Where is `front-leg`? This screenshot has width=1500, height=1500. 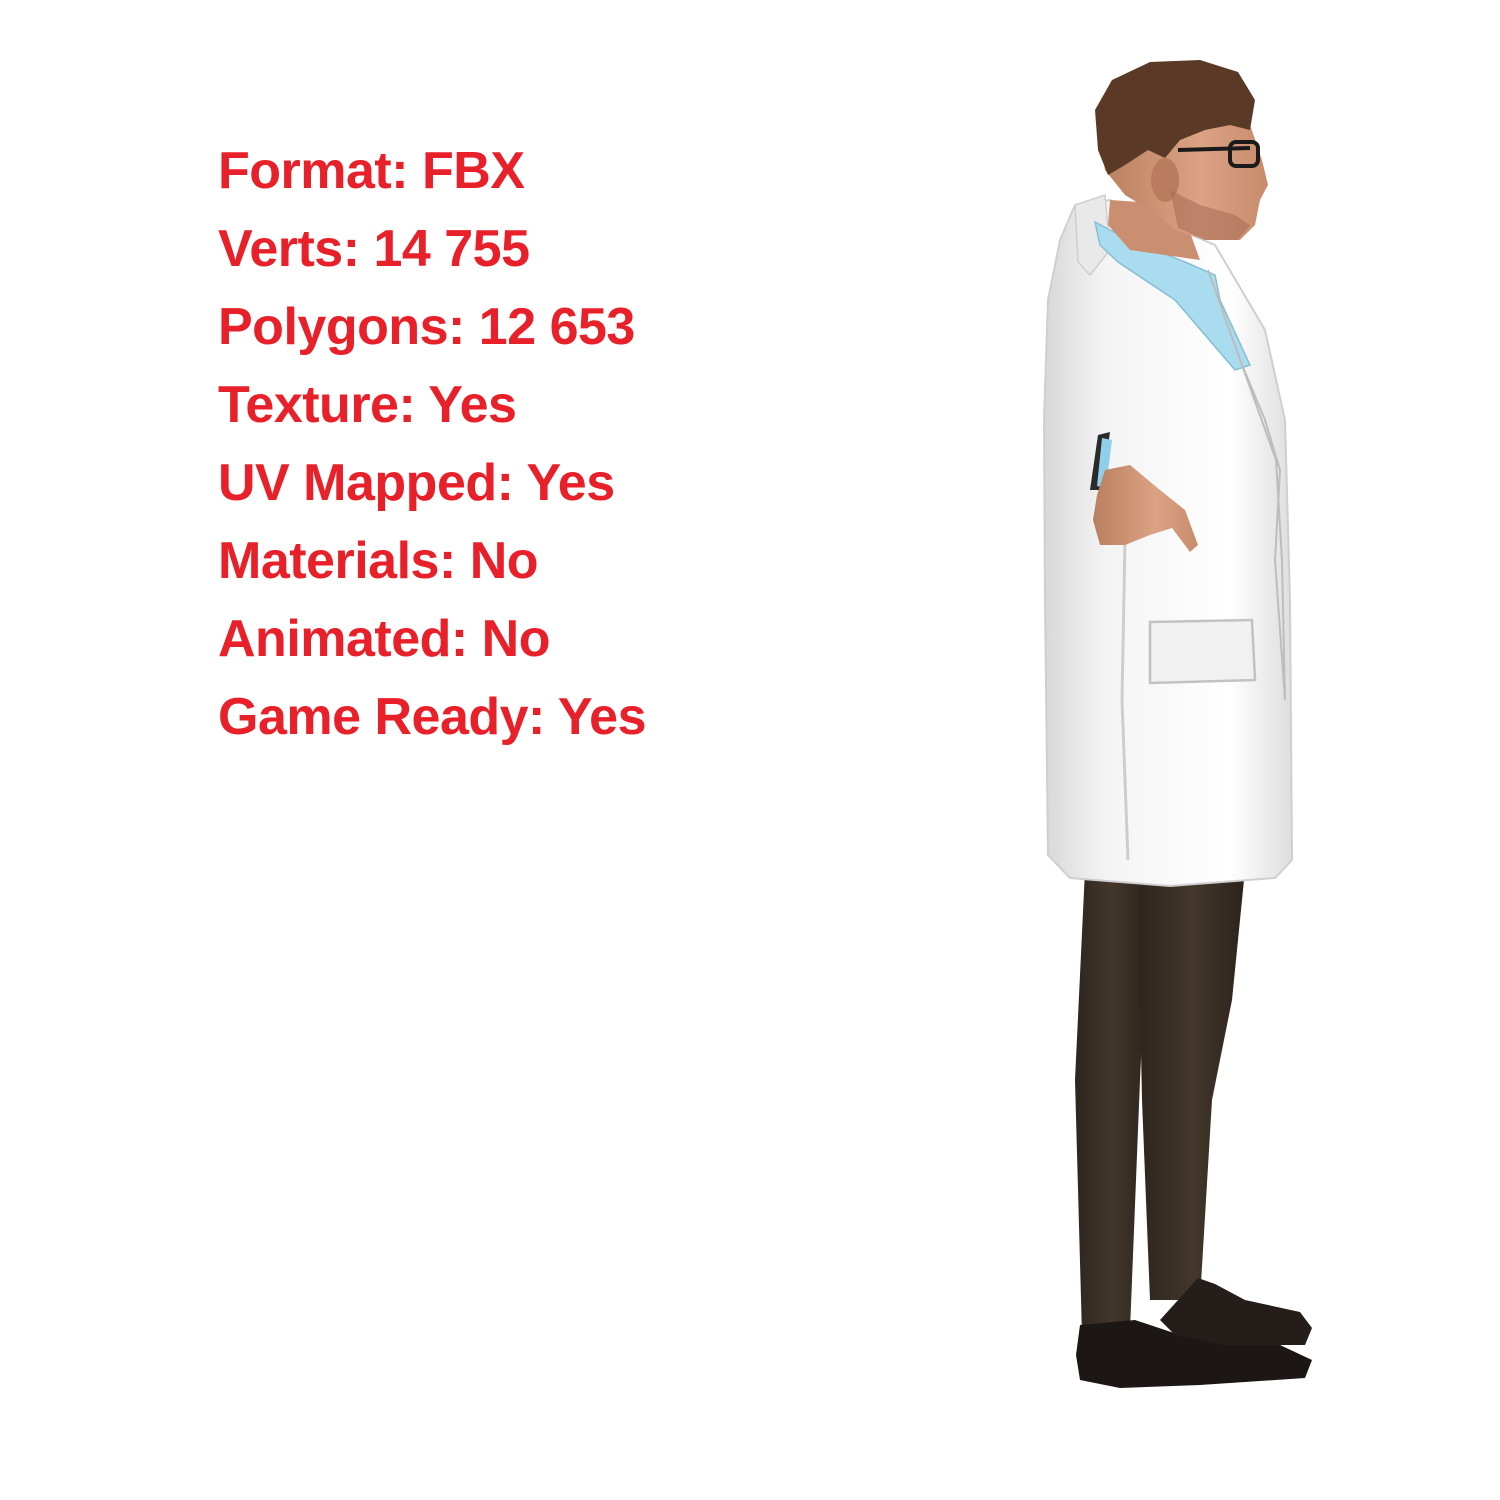 front-leg is located at coordinates (1192, 1085).